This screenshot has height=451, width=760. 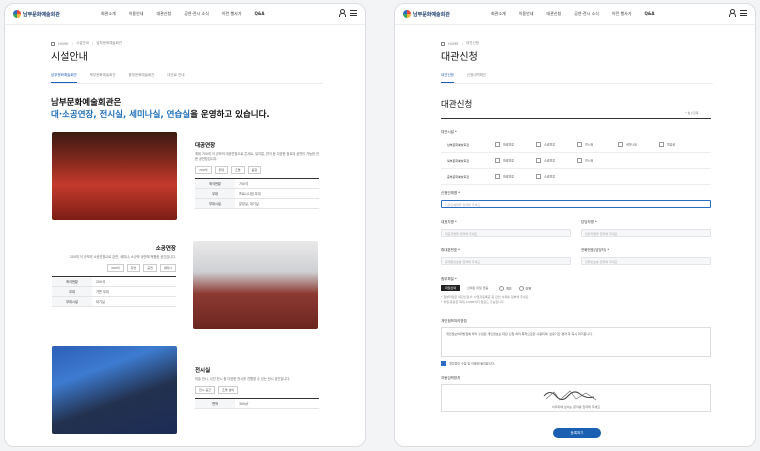 I want to click on contact-label: 담당자명 *, so click(x=589, y=222).